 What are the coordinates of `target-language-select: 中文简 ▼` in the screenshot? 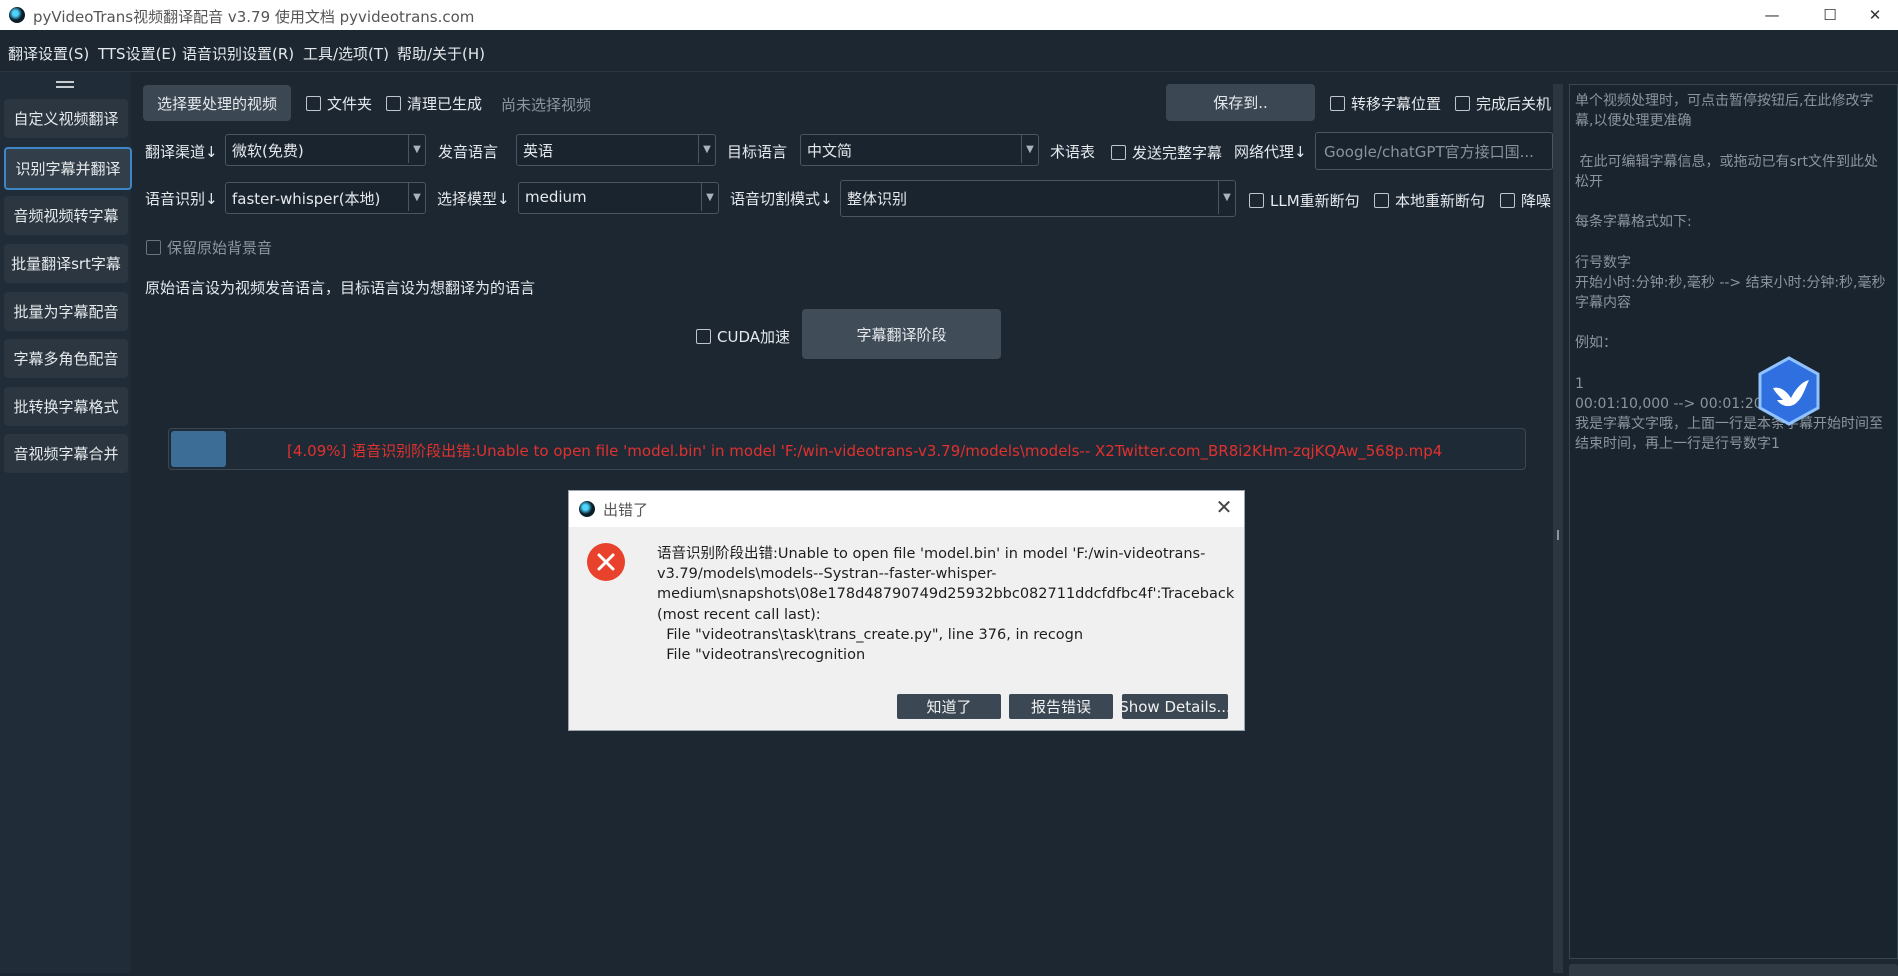 It's located at (919, 150).